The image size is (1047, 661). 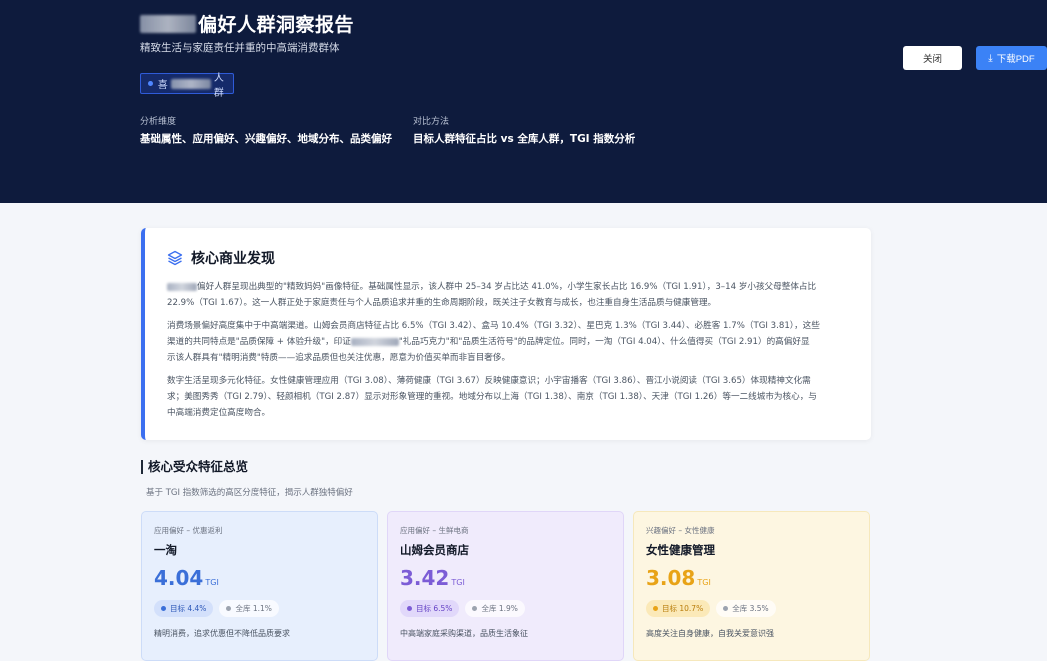 I want to click on dimension-value: 基础属性、应用偏好、兴趣偏好、地域分布、品类偏好, so click(x=266, y=139).